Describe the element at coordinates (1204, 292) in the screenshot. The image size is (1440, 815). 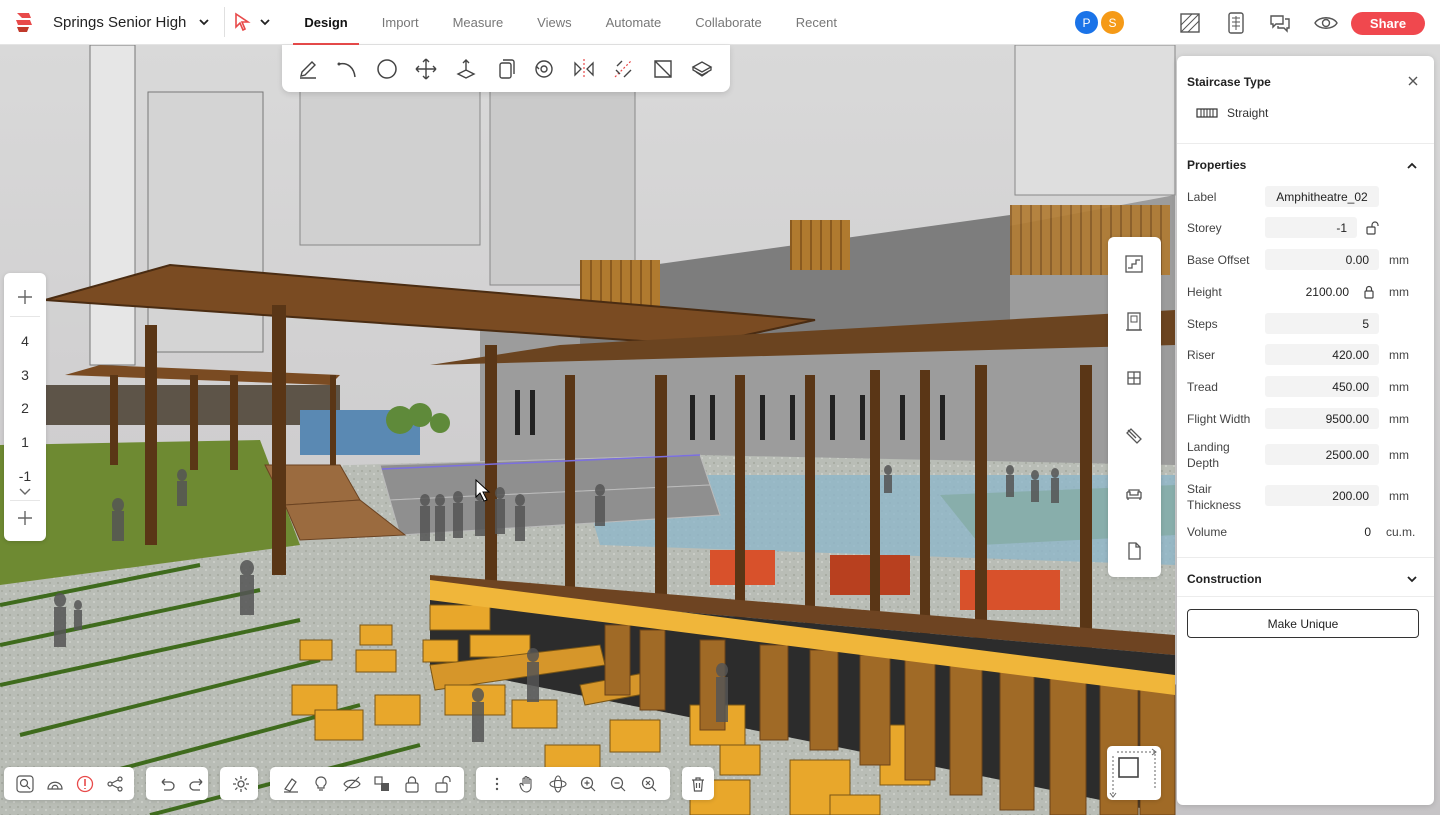
I see `prop-height-label: Height` at that location.